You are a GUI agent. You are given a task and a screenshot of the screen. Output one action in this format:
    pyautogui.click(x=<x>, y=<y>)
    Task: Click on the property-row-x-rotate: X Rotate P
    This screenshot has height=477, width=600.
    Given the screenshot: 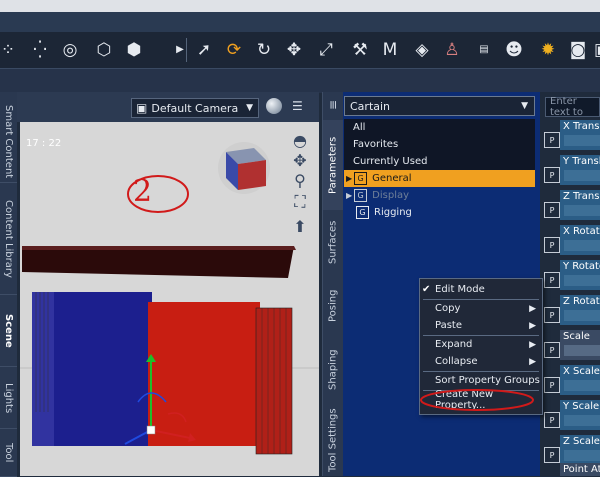 What is the action you would take?
    pyautogui.click(x=570, y=242)
    